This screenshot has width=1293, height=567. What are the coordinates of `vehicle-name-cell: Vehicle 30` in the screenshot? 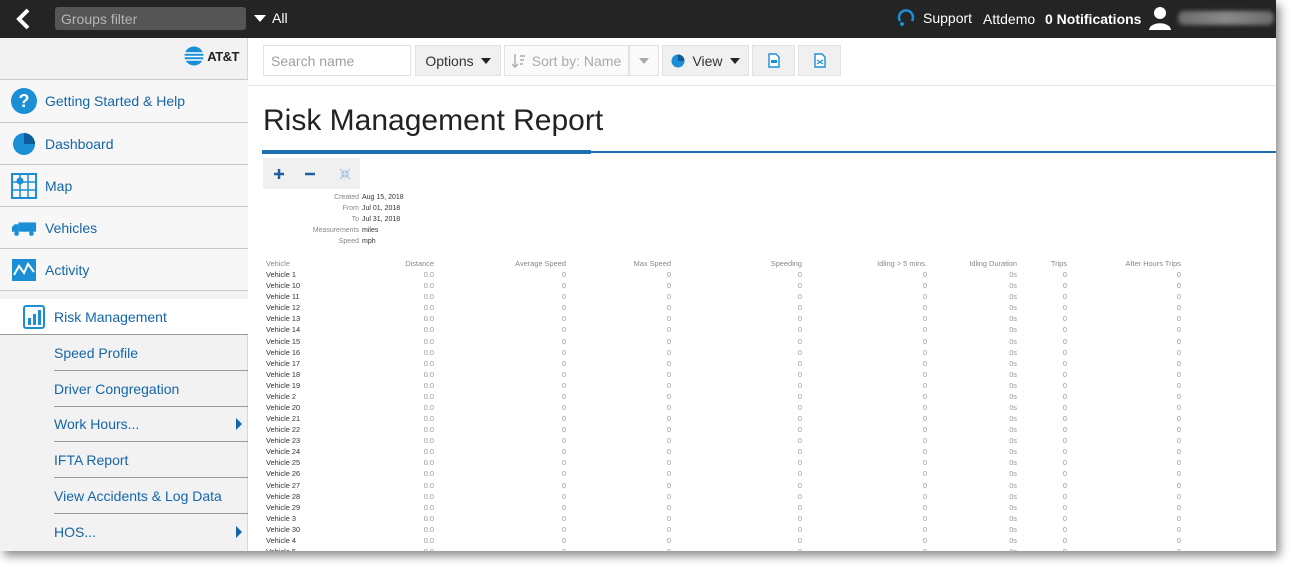 It's located at (283, 529).